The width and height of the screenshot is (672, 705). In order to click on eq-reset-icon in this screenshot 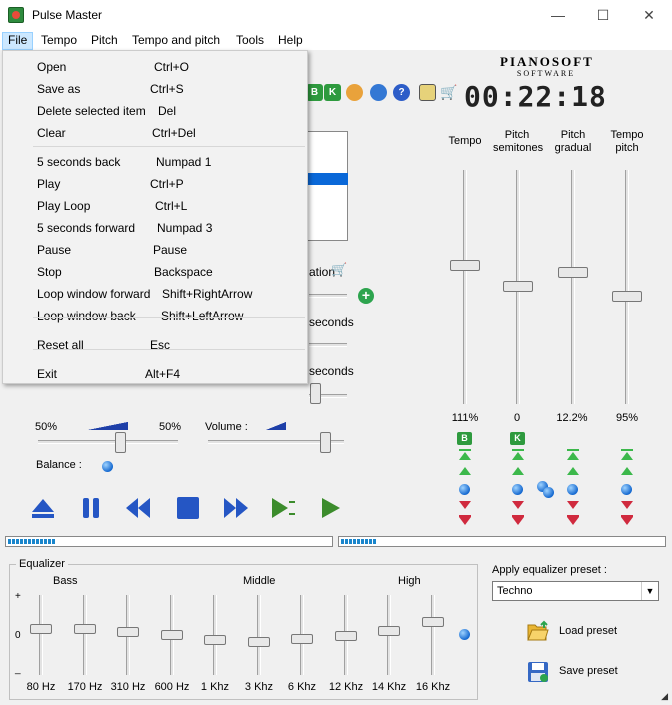, I will do `click(464, 634)`.